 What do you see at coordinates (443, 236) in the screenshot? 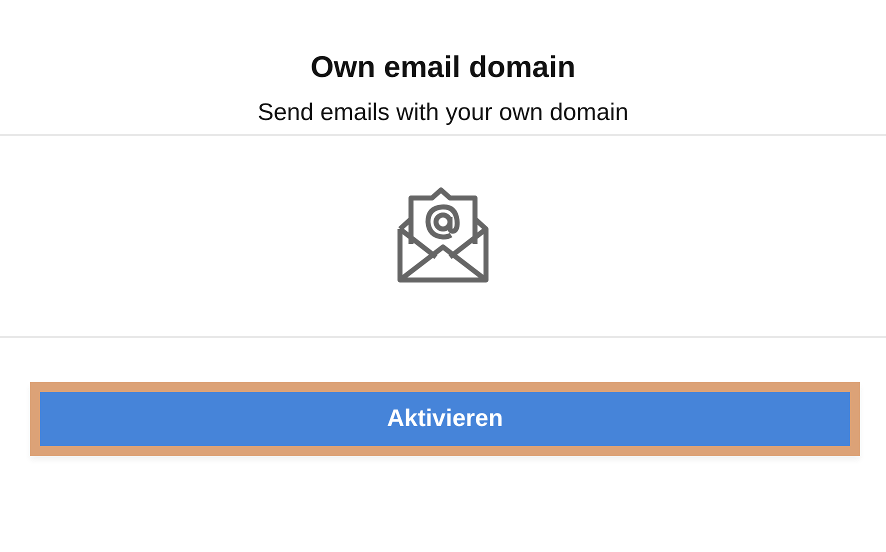
I see `envelope-icon` at bounding box center [443, 236].